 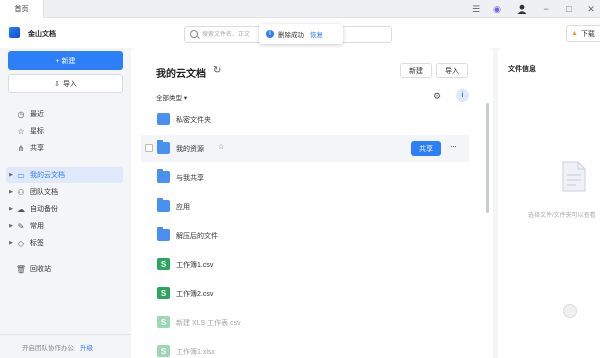 I want to click on sidebar-item-my-docs: ▶ ▭ 我的云文档, so click(x=64, y=175).